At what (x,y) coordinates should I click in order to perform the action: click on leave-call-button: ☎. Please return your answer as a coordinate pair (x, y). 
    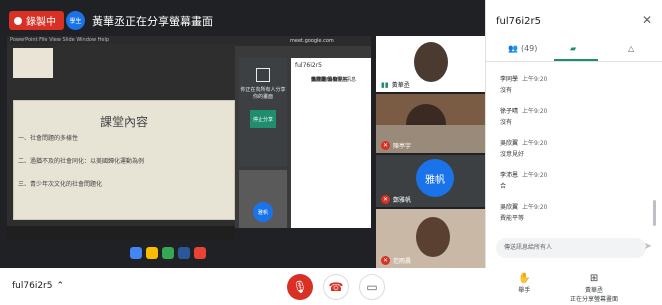
    Looking at the image, I should click on (336, 287).